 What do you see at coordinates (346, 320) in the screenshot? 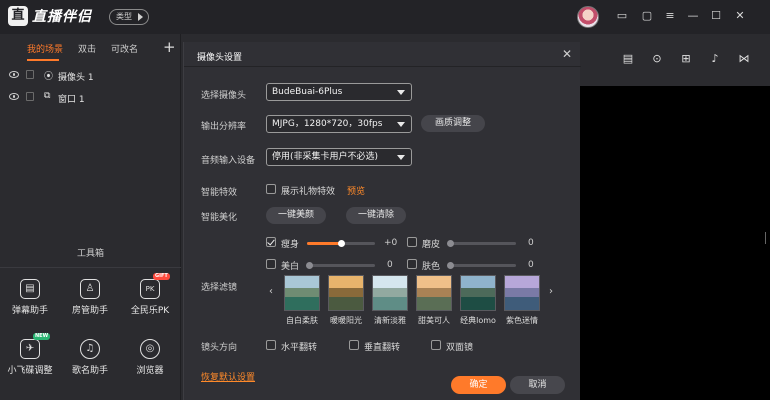
I see `filter-name: 暖暖阳光` at bounding box center [346, 320].